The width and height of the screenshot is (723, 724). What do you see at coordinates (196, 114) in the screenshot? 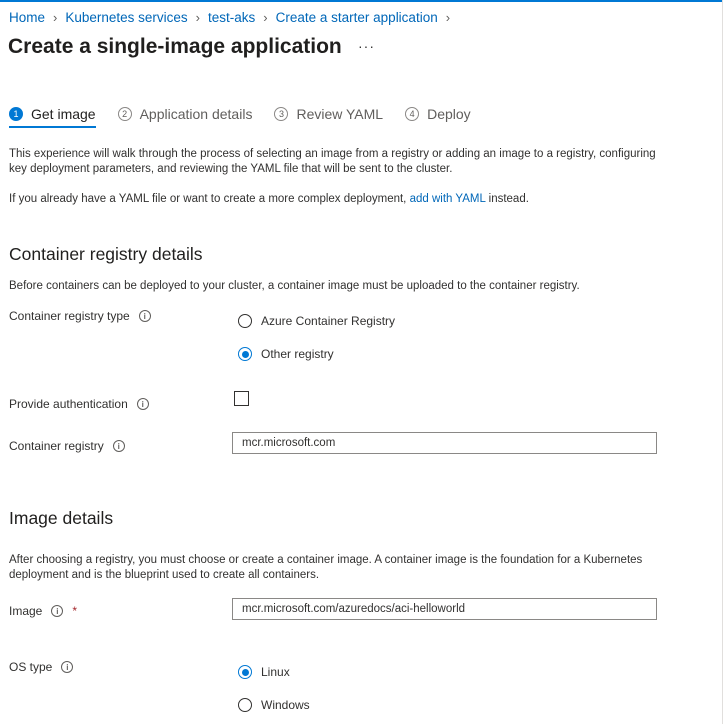
I see `tab-label: Application details` at bounding box center [196, 114].